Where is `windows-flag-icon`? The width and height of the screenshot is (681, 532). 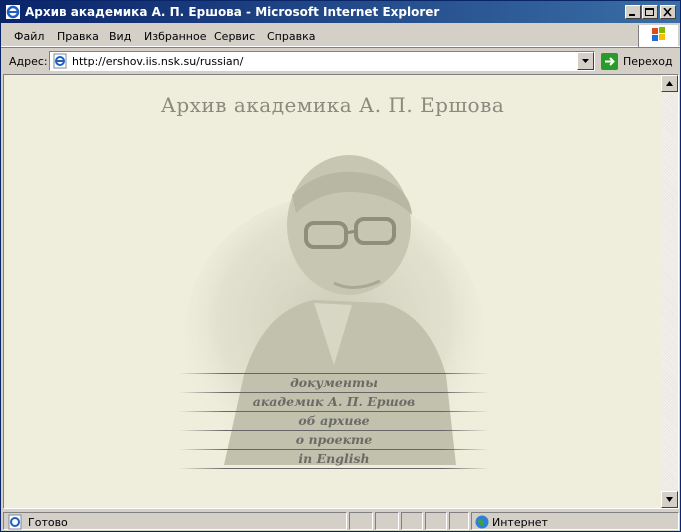
windows-flag-icon is located at coordinates (658, 34).